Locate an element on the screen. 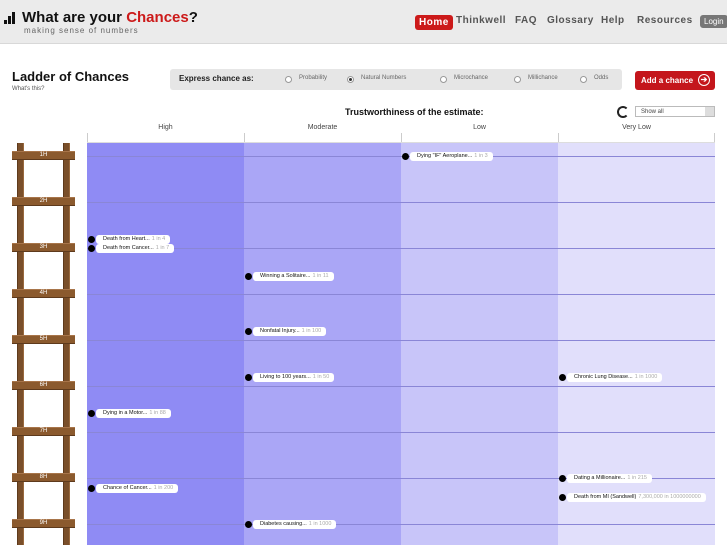 This screenshot has width=727, height=545. site-title: What are your Chances? is located at coordinates (110, 17).